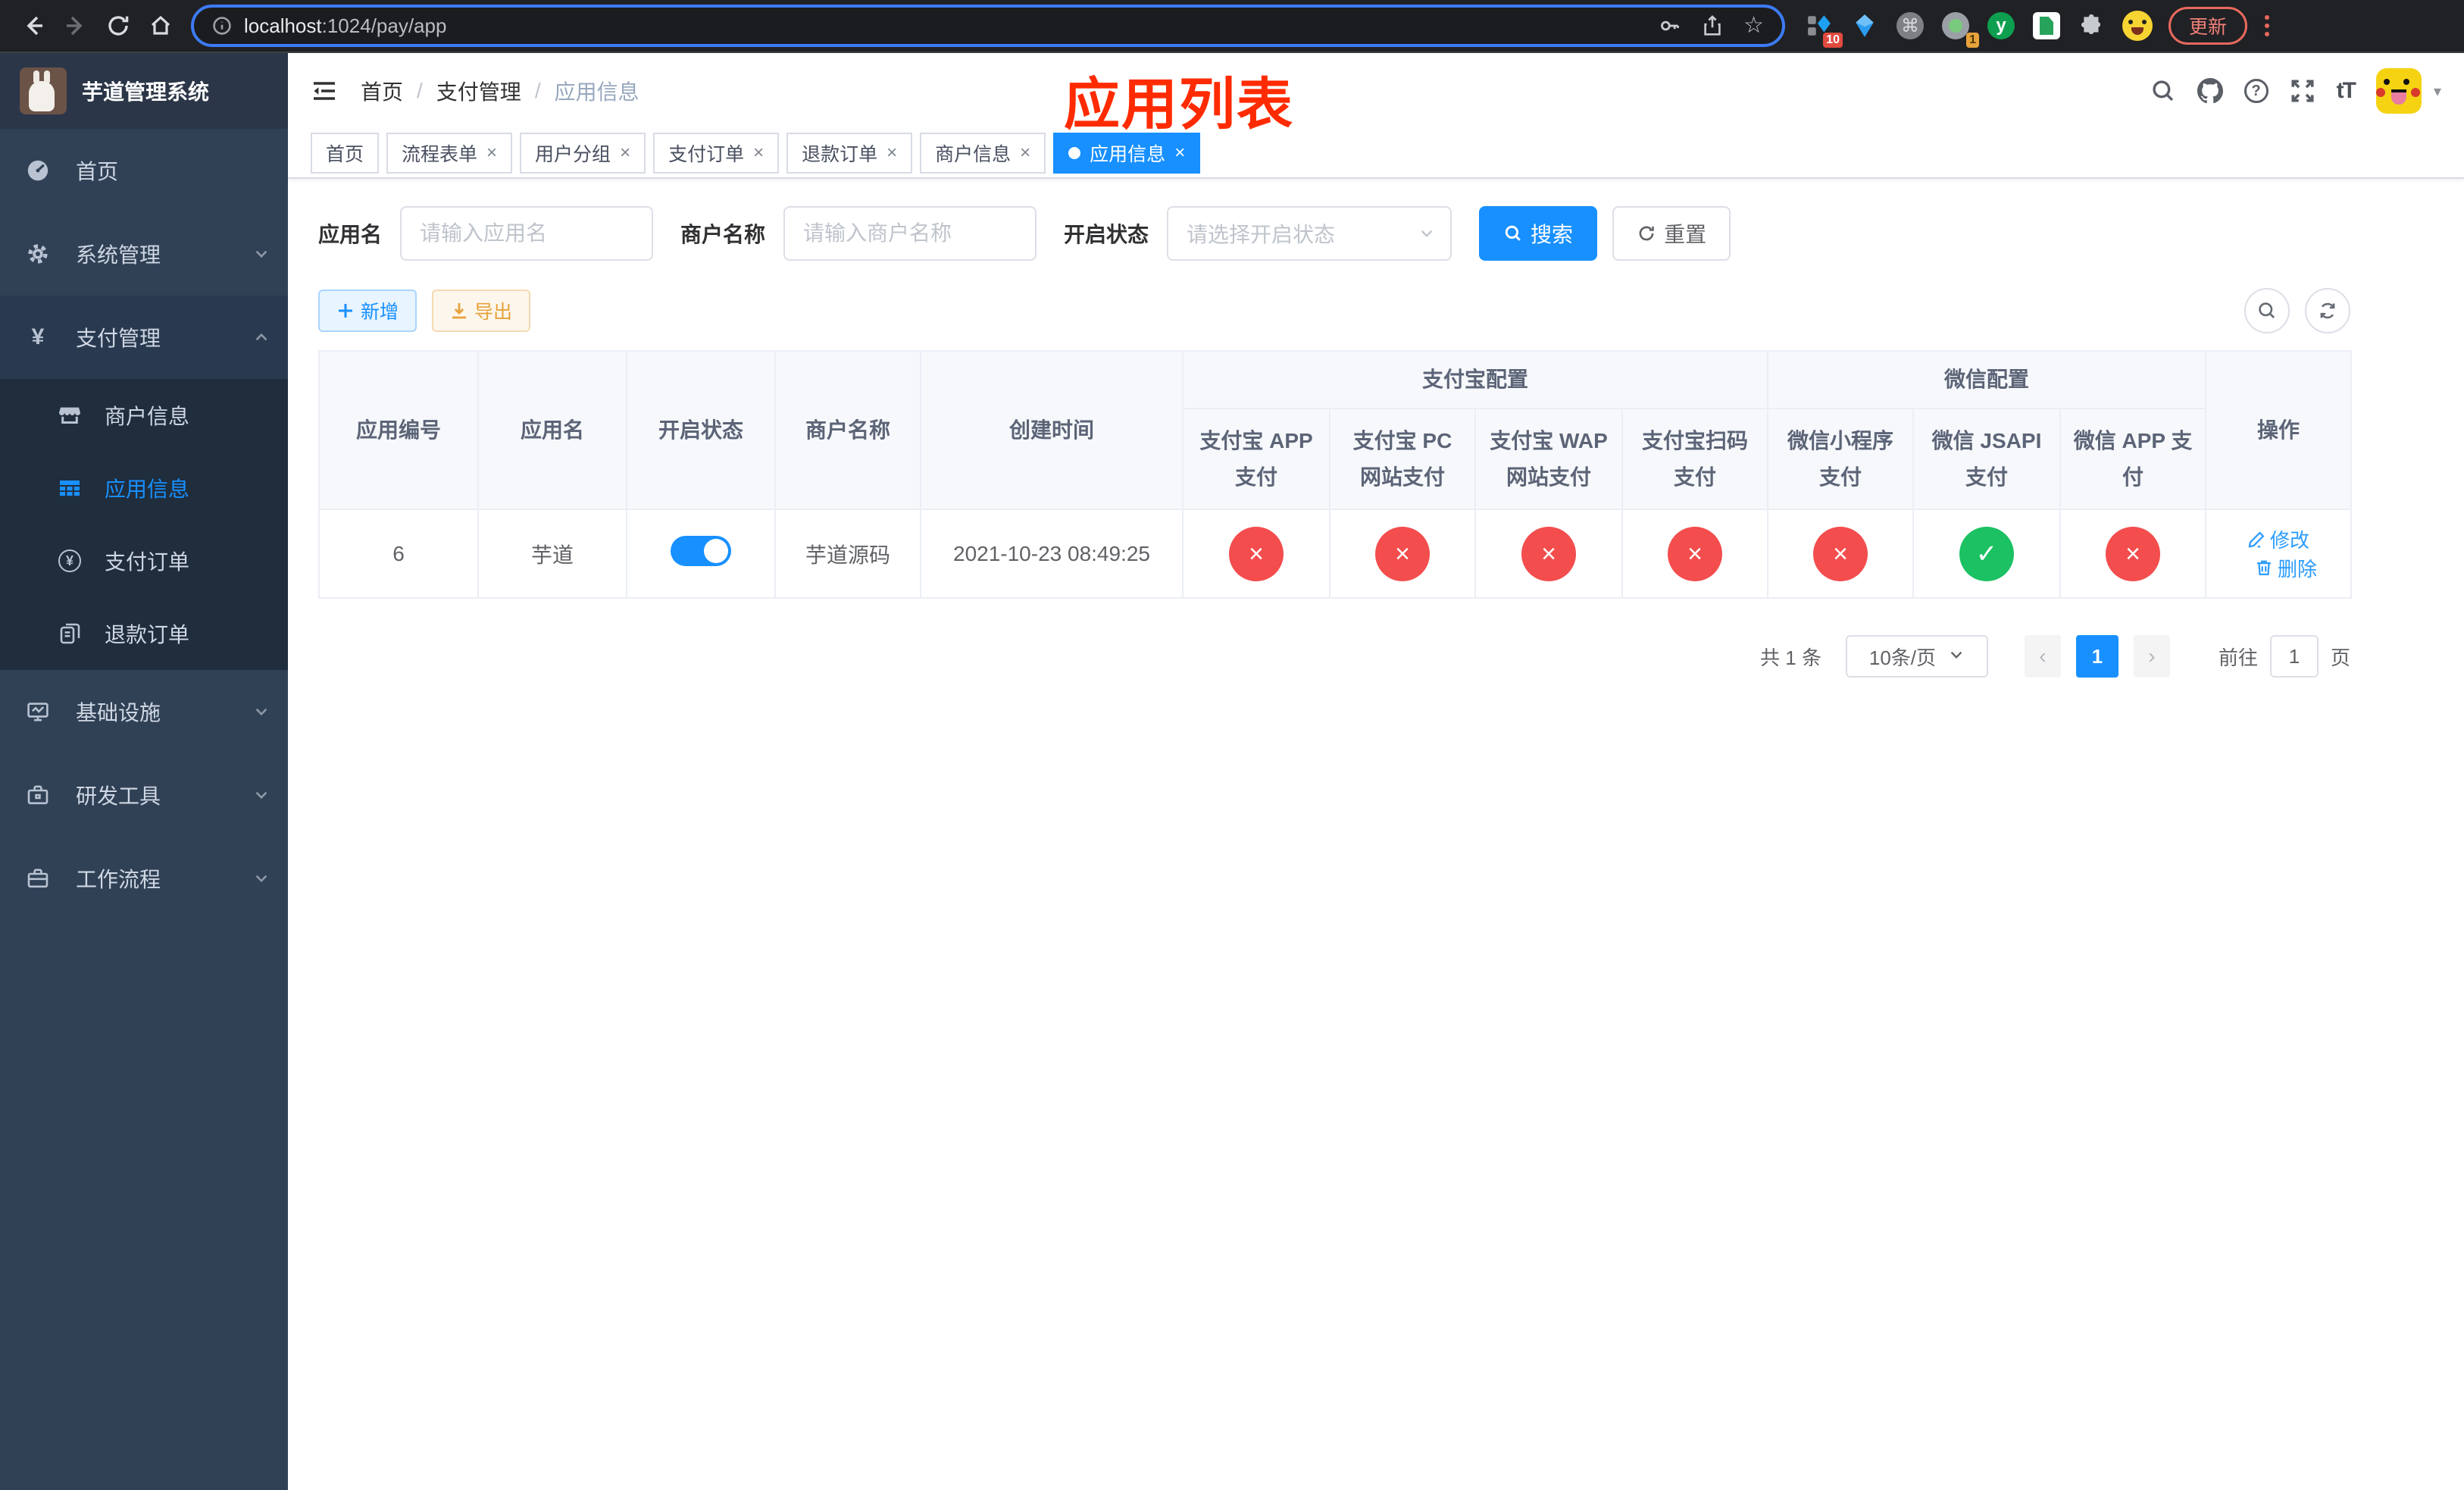 The image size is (2464, 1490). I want to click on browser-home-button, so click(160, 26).